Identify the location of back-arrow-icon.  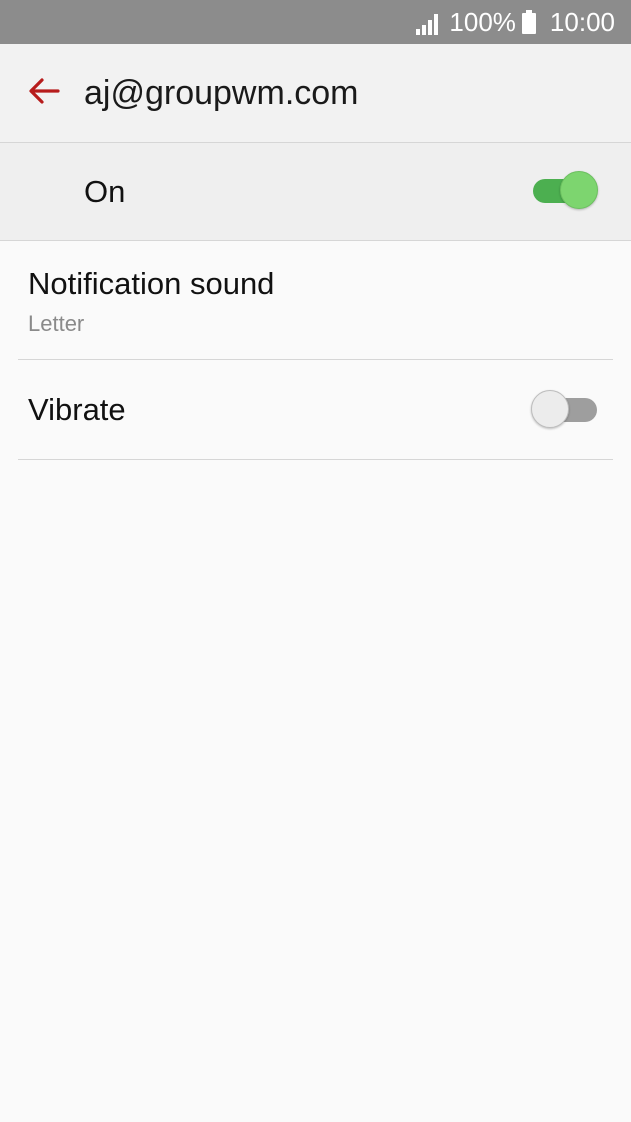
(44, 93).